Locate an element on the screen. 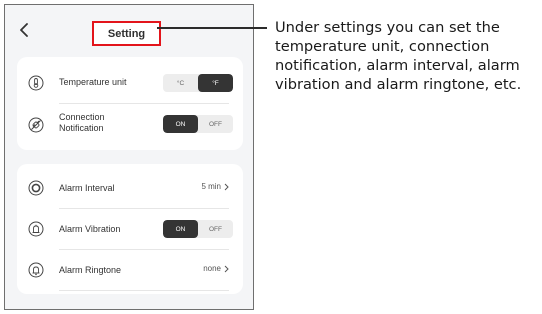 Image resolution: width=542 pixels, height=314 pixels. temperature-unit-label: Temperature unit is located at coordinates (93, 82).